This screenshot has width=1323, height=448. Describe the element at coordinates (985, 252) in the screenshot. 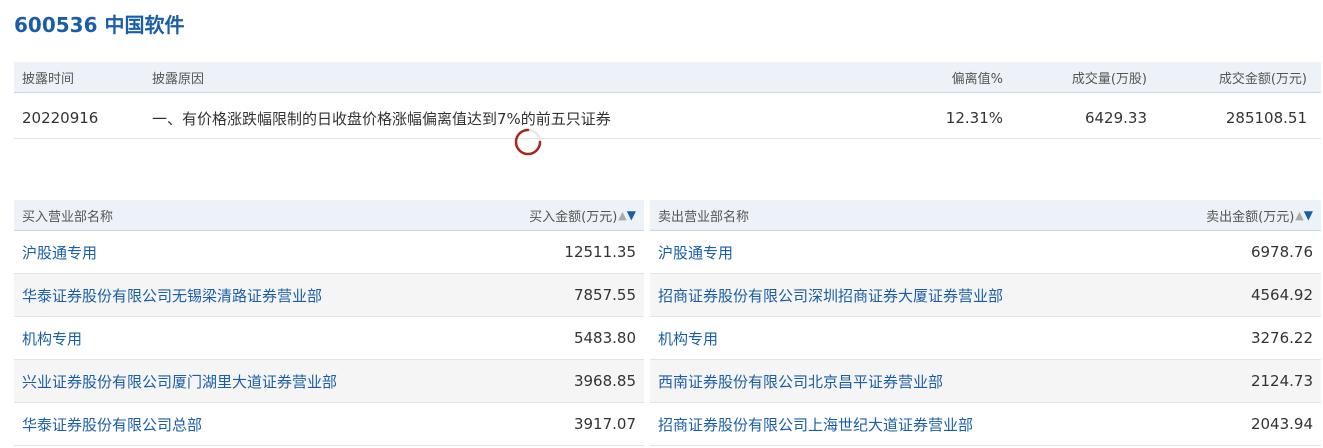

I see `table-row: 沪股通专用 6978.76` at that location.